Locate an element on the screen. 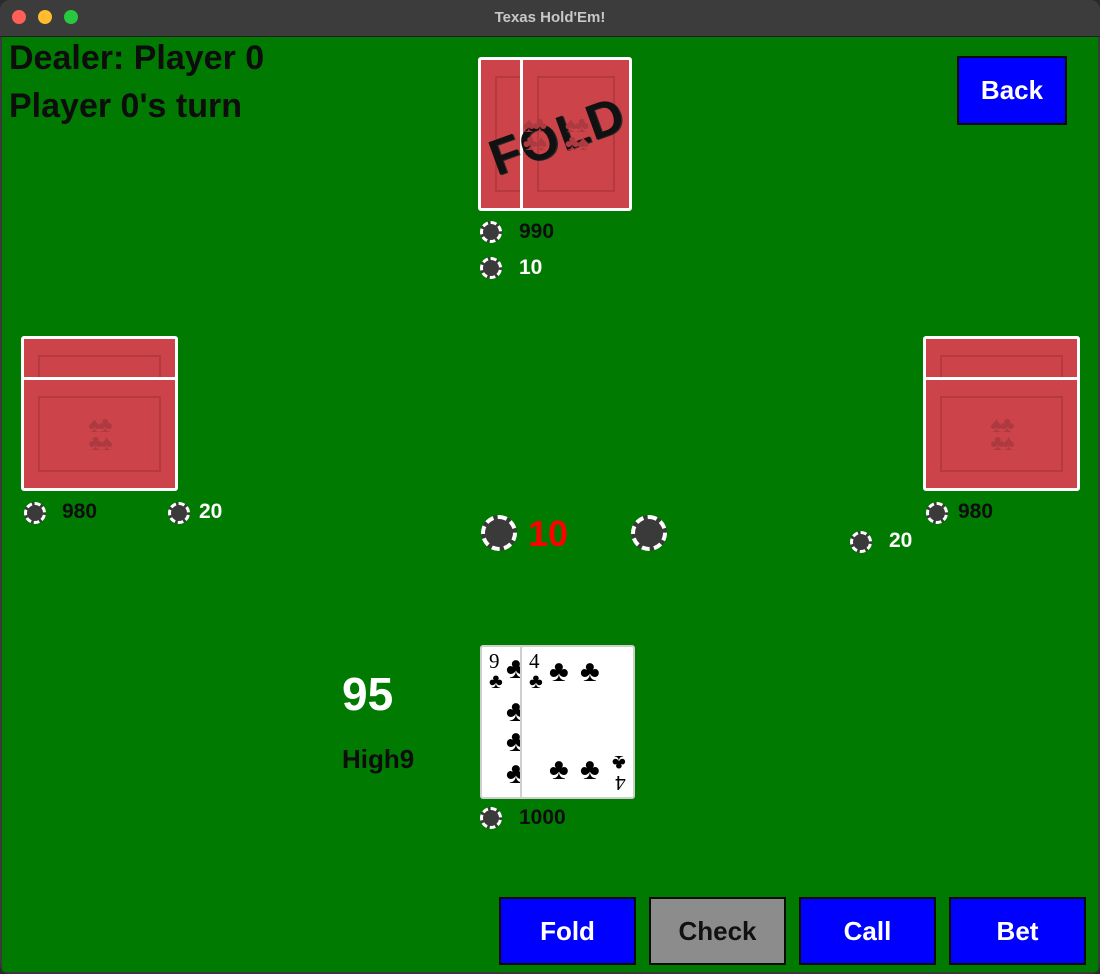  card-rank: 9 ♣ is located at coordinates (496, 672).